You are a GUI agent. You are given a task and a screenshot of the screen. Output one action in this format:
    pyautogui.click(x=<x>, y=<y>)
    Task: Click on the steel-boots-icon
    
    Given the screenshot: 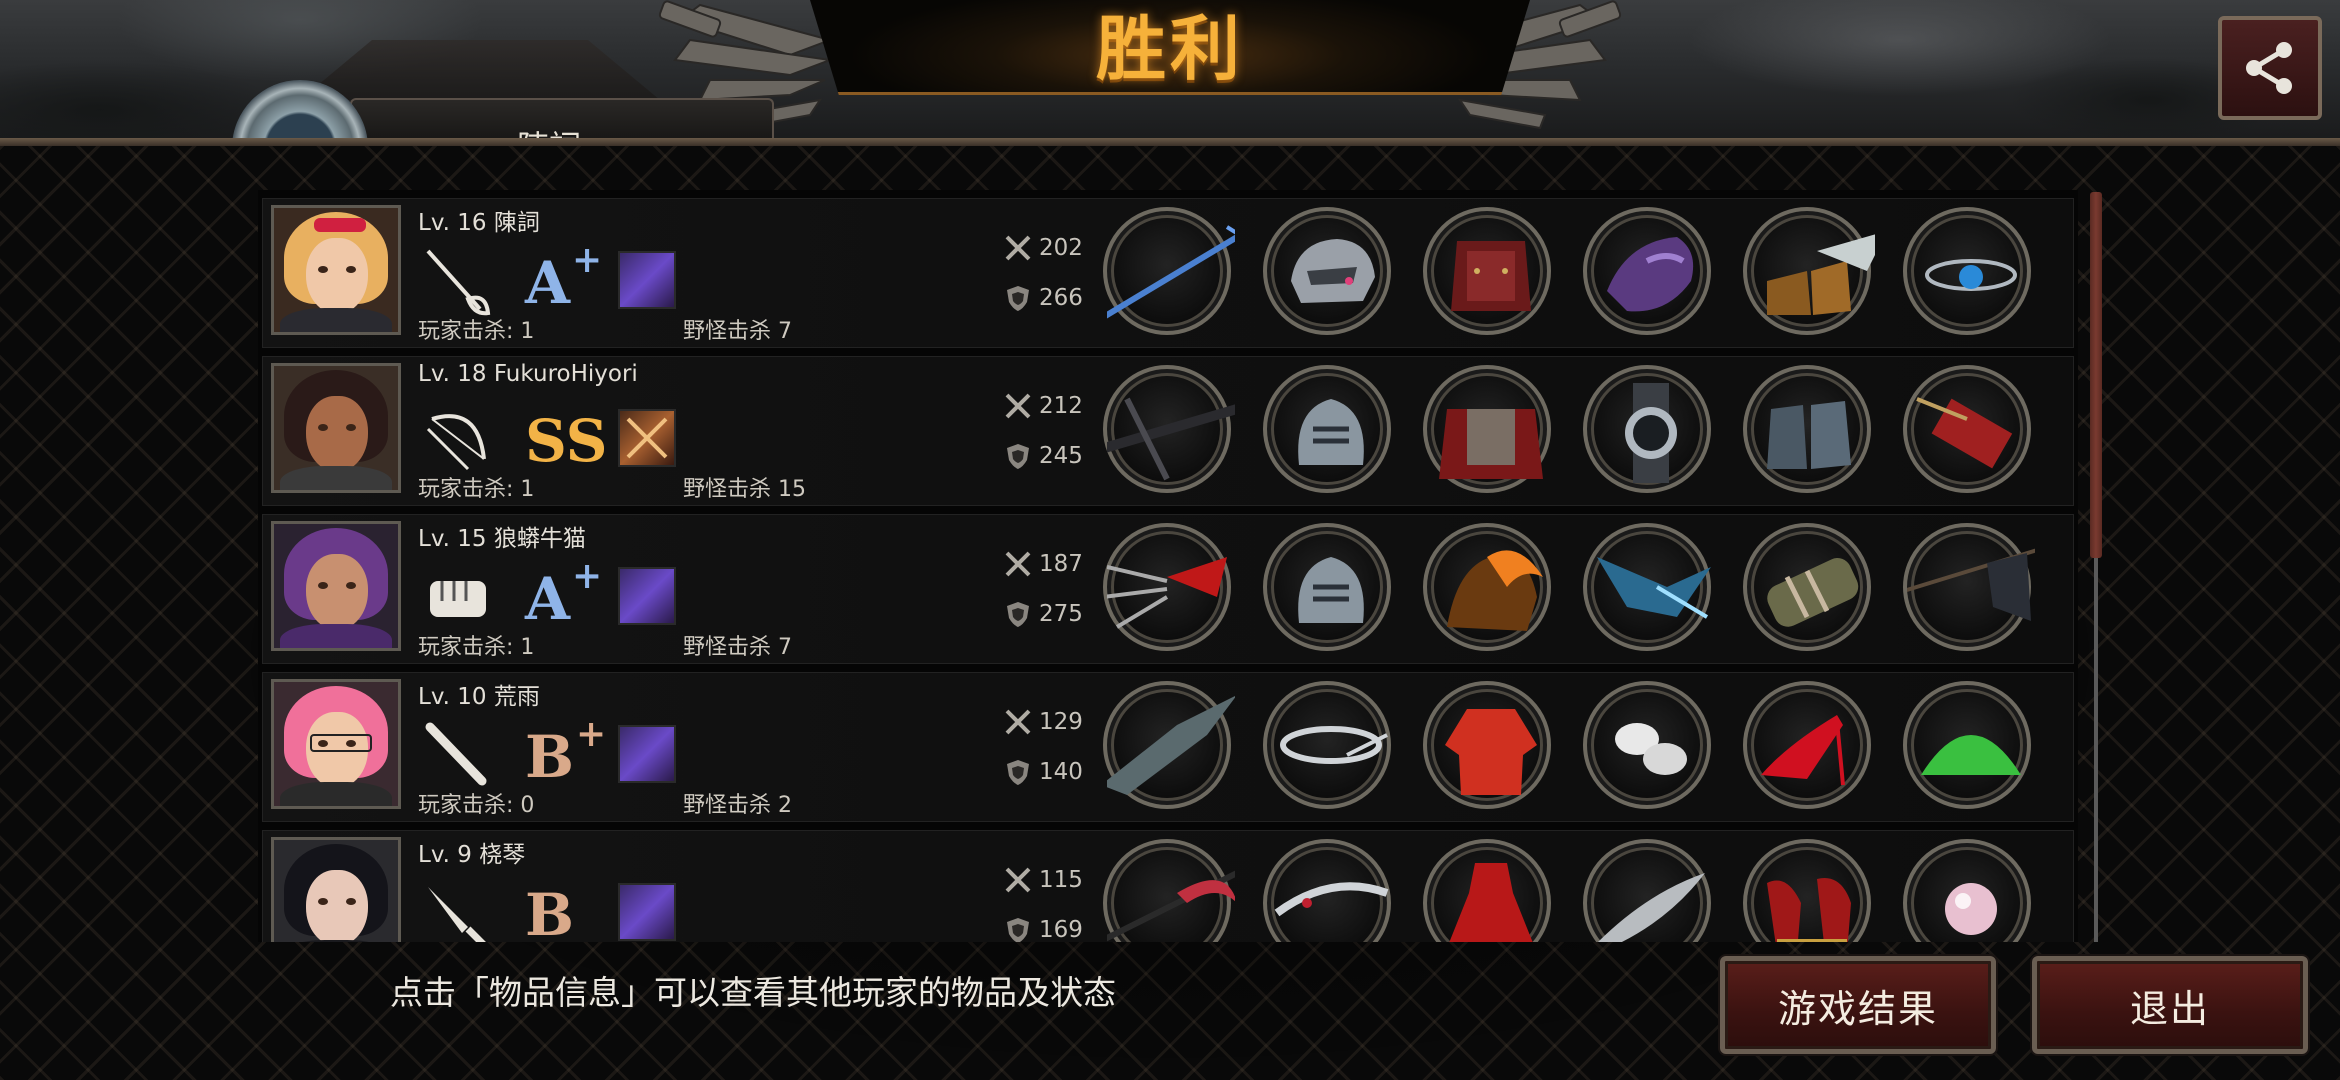 What is the action you would take?
    pyautogui.click(x=1807, y=429)
    